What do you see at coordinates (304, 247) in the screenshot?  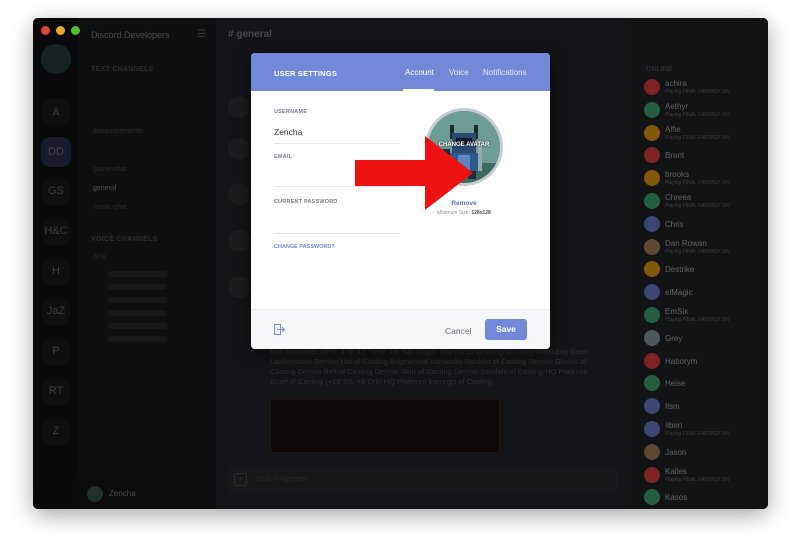 I see `change-password-link: CHANGE PASSWORD?` at bounding box center [304, 247].